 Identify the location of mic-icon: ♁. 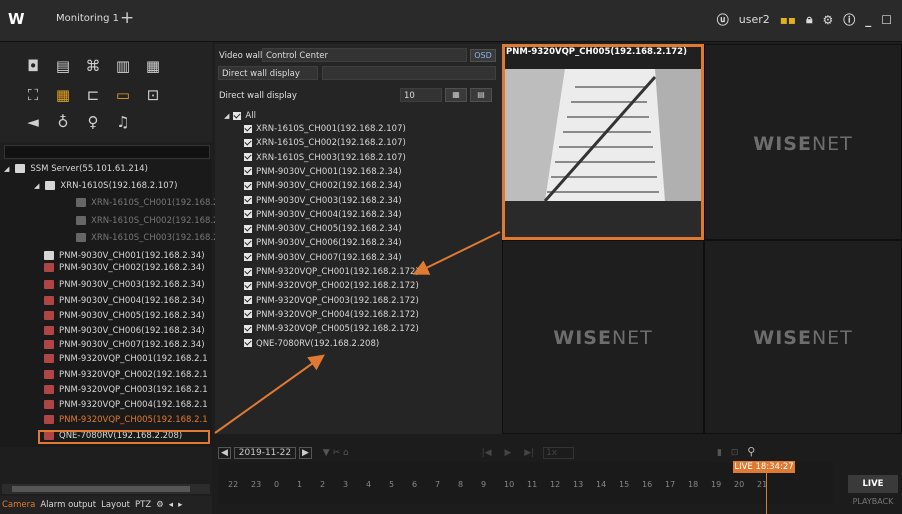
(63, 122).